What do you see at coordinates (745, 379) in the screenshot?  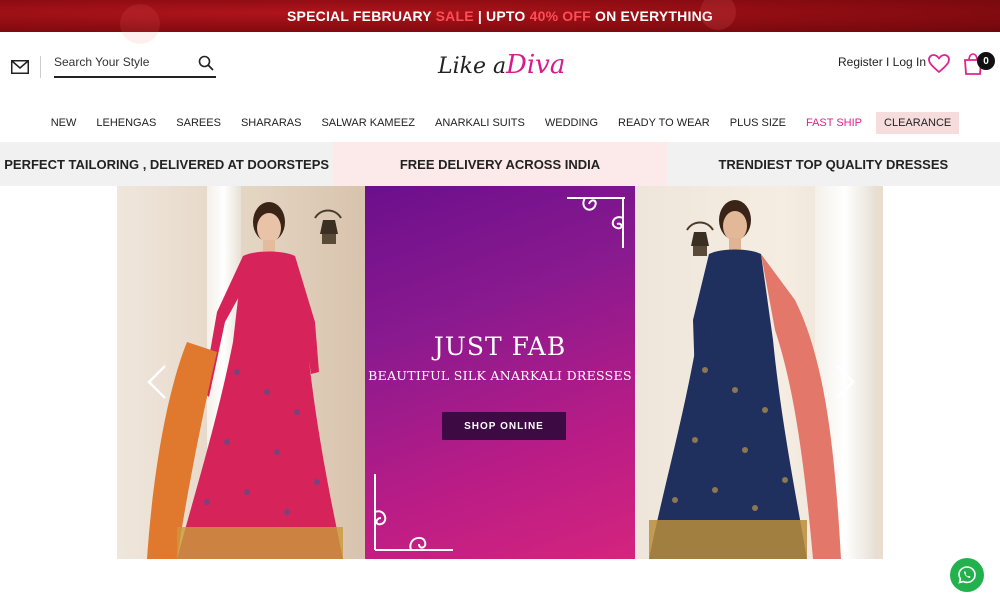 I see `model-navy-anarkali-image` at bounding box center [745, 379].